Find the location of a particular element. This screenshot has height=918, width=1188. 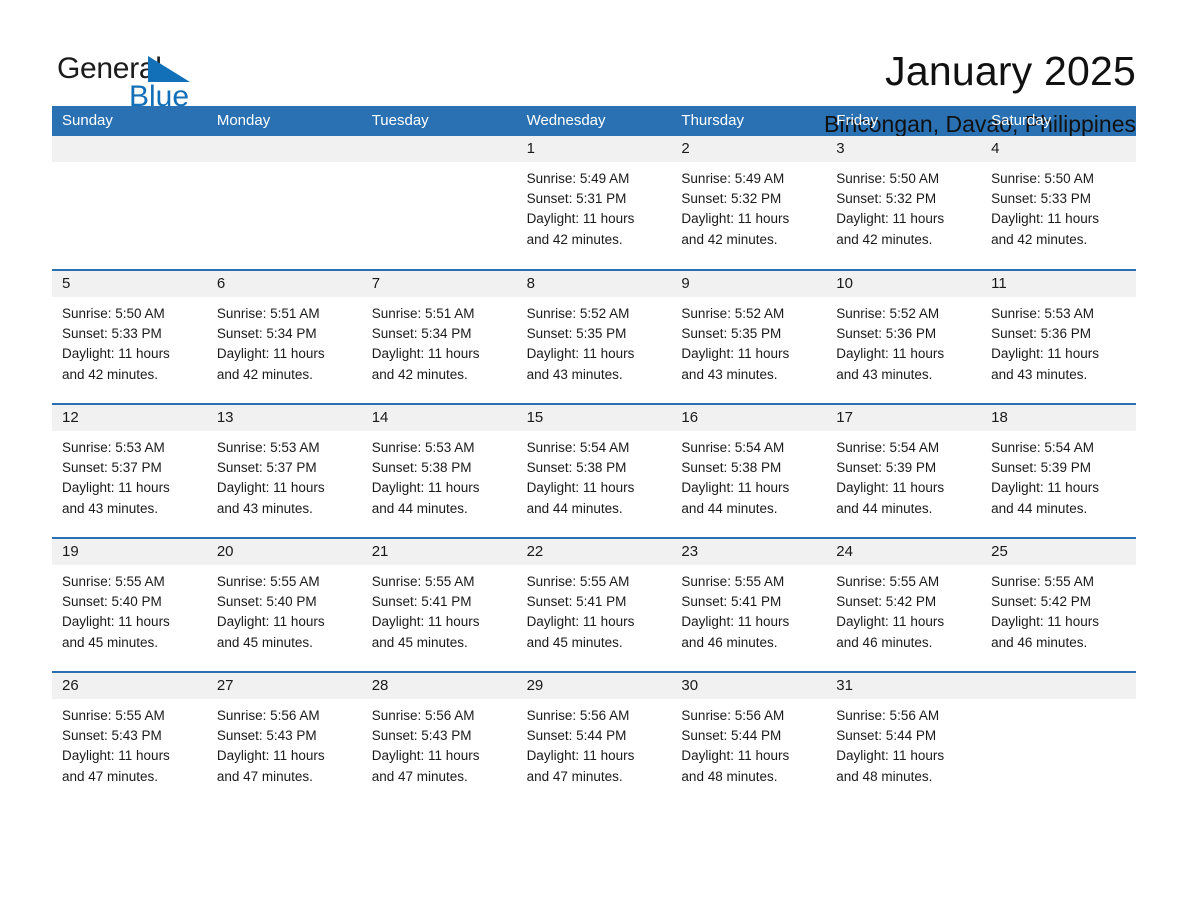

daylight-text-line2: and 45 minutes. is located at coordinates (574, 642).